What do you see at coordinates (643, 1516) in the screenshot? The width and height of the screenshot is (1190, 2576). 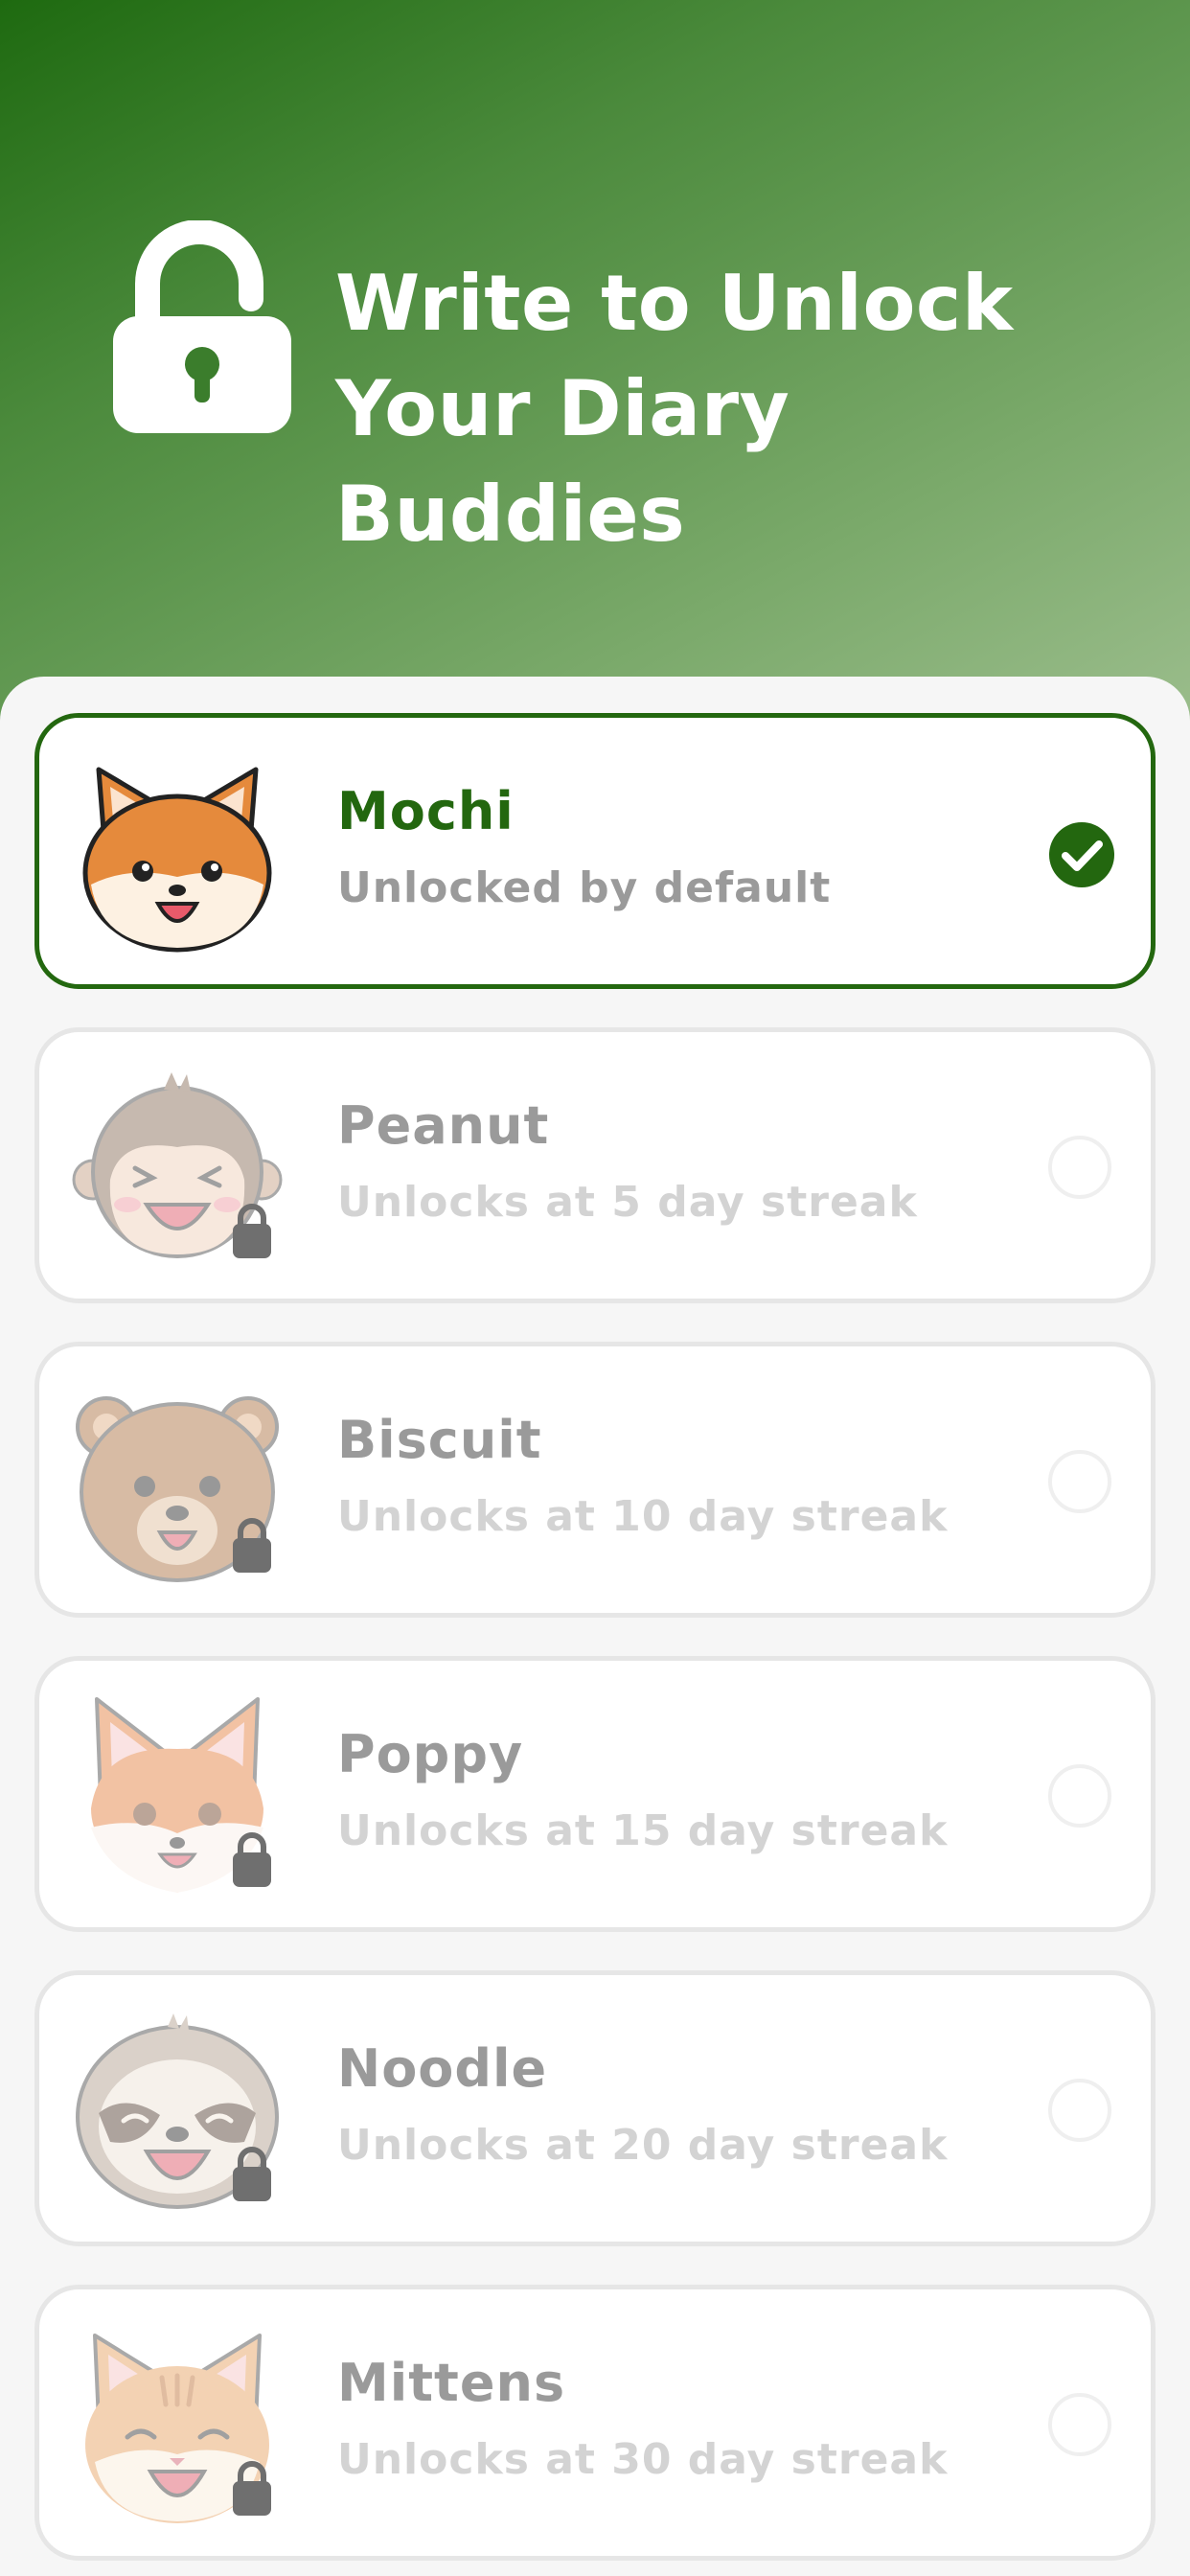 I see `buddy-unlock-status: Unlocks at 10 day streak` at bounding box center [643, 1516].